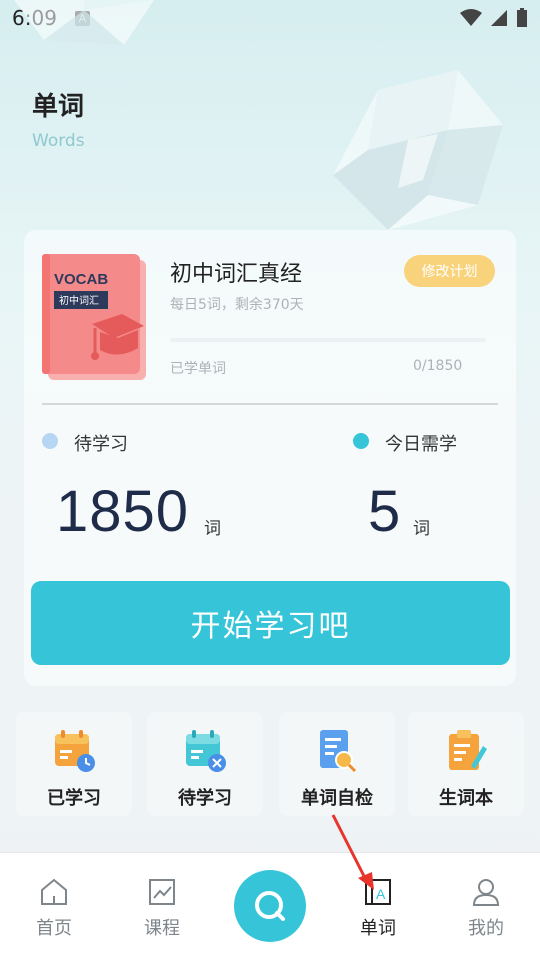 The image size is (540, 960). I want to click on pending-label: 待学习, so click(101, 444).